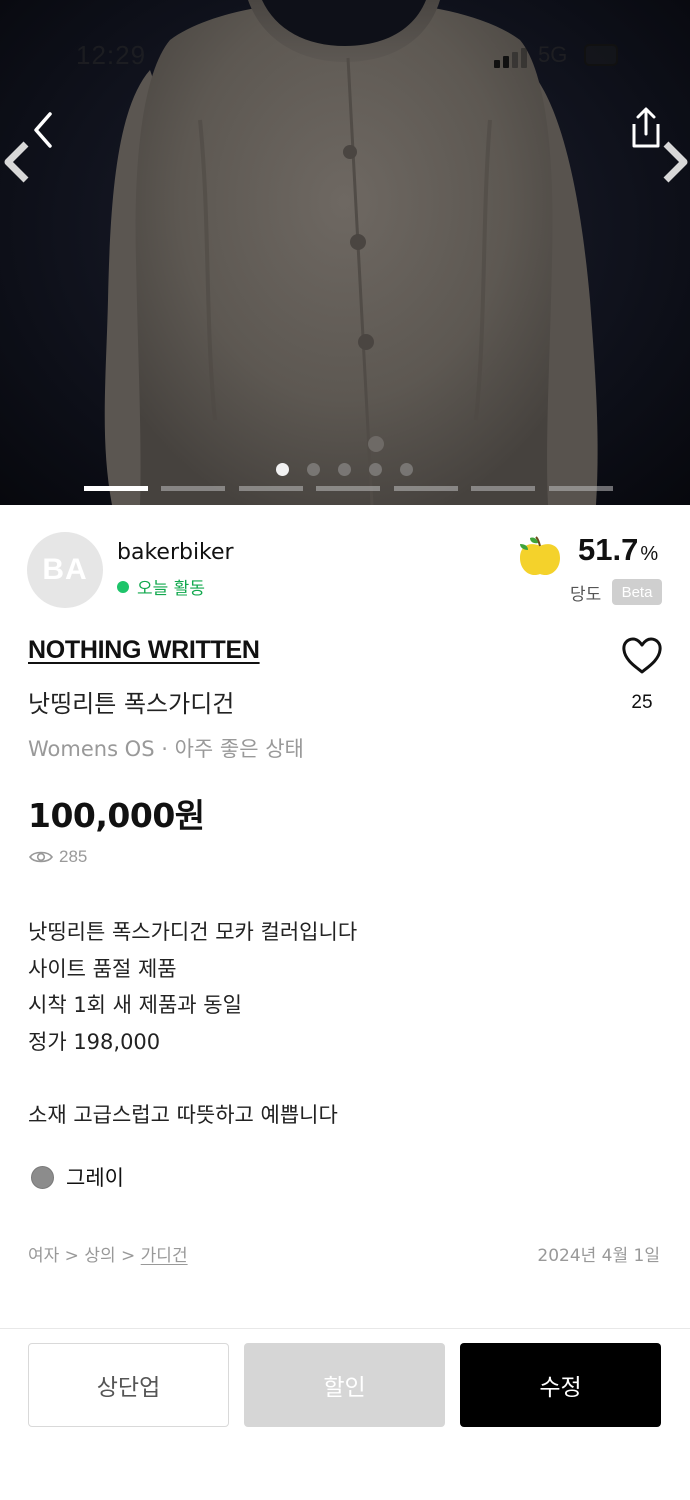 This screenshot has width=690, height=1500. What do you see at coordinates (95, 1178) in the screenshot?
I see `color-name: 그레이` at bounding box center [95, 1178].